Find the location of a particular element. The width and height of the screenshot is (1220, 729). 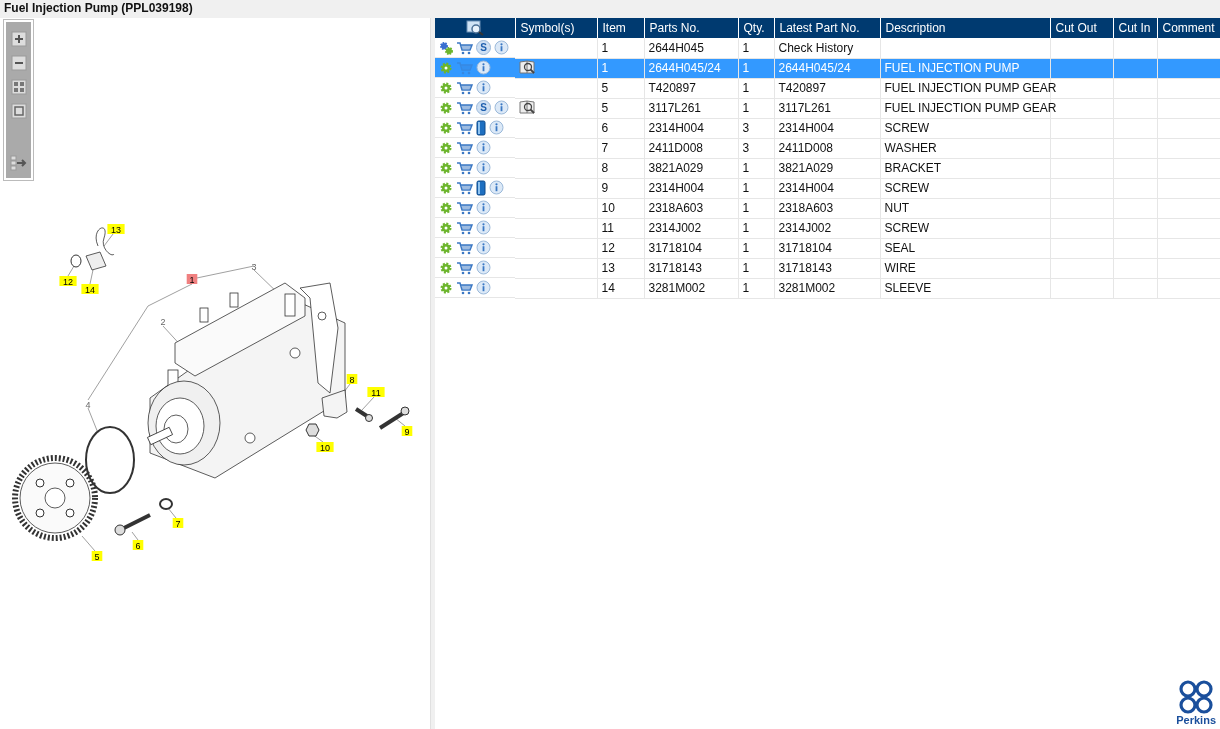

column-header: Symbol(s) is located at coordinates (556, 28).